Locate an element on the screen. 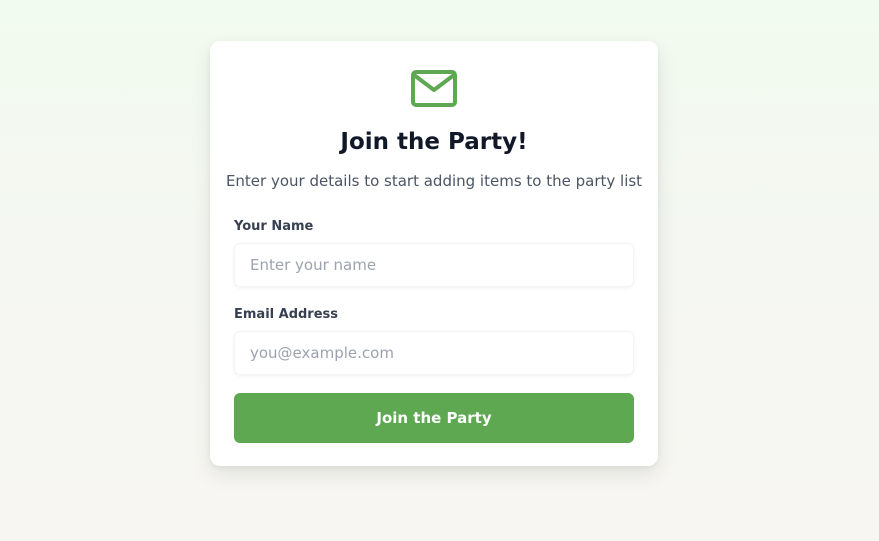  join-party-button: Join the Party is located at coordinates (434, 418).